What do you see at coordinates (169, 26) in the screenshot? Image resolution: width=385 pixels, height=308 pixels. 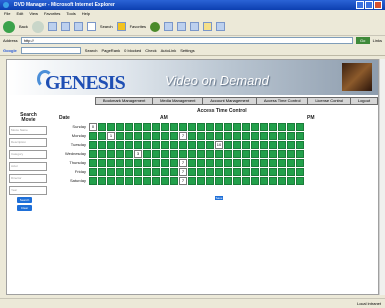 I see `history-icon` at bounding box center [169, 26].